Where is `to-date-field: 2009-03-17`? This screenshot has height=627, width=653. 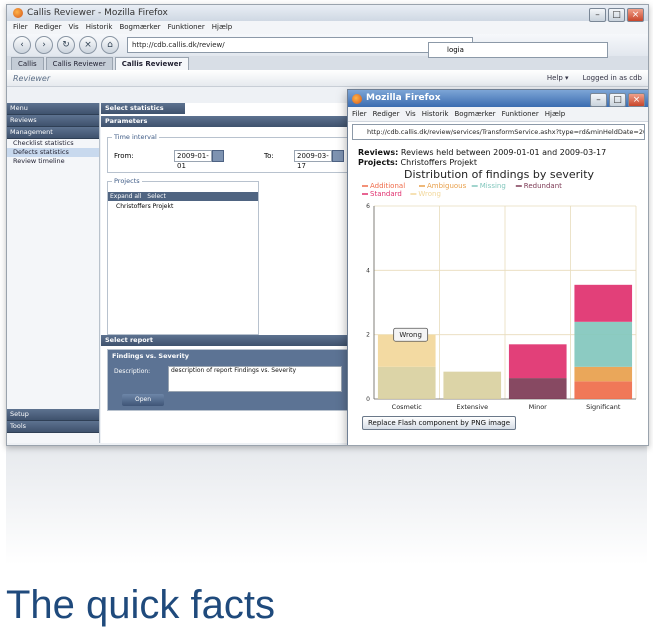
to-date-field: 2009-03-17 is located at coordinates (313, 160).